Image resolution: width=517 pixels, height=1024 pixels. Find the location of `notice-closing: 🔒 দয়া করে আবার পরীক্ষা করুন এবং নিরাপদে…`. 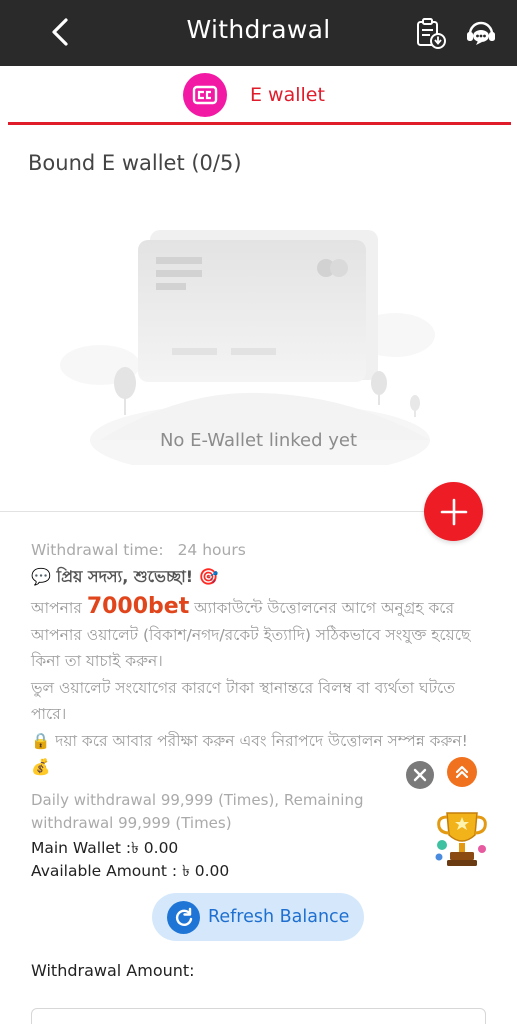

notice-closing: 🔒 দয়া করে আবার পরীক্ষা করুন এবং নিরাপদে… is located at coordinates (249, 754).